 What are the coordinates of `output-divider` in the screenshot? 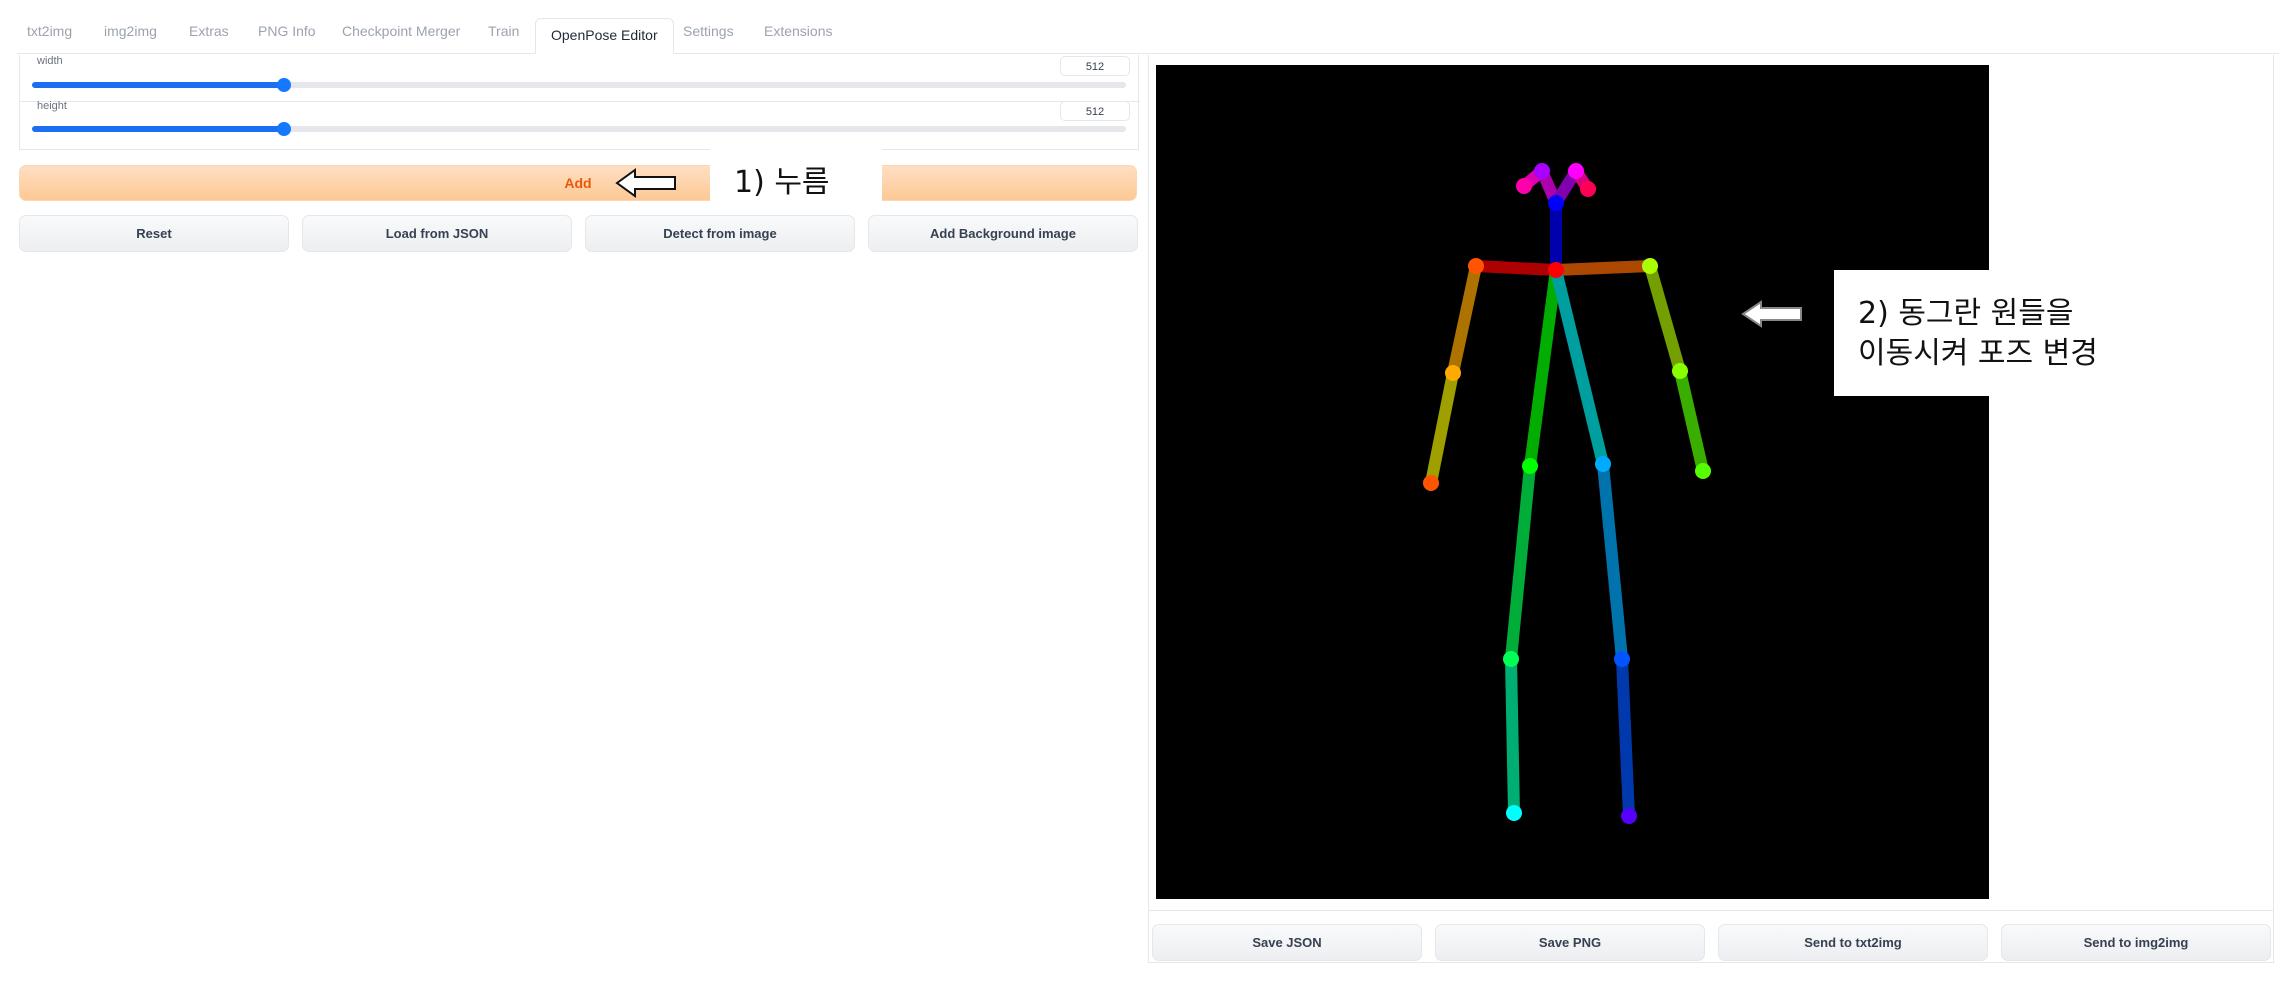 It's located at (1711, 910).